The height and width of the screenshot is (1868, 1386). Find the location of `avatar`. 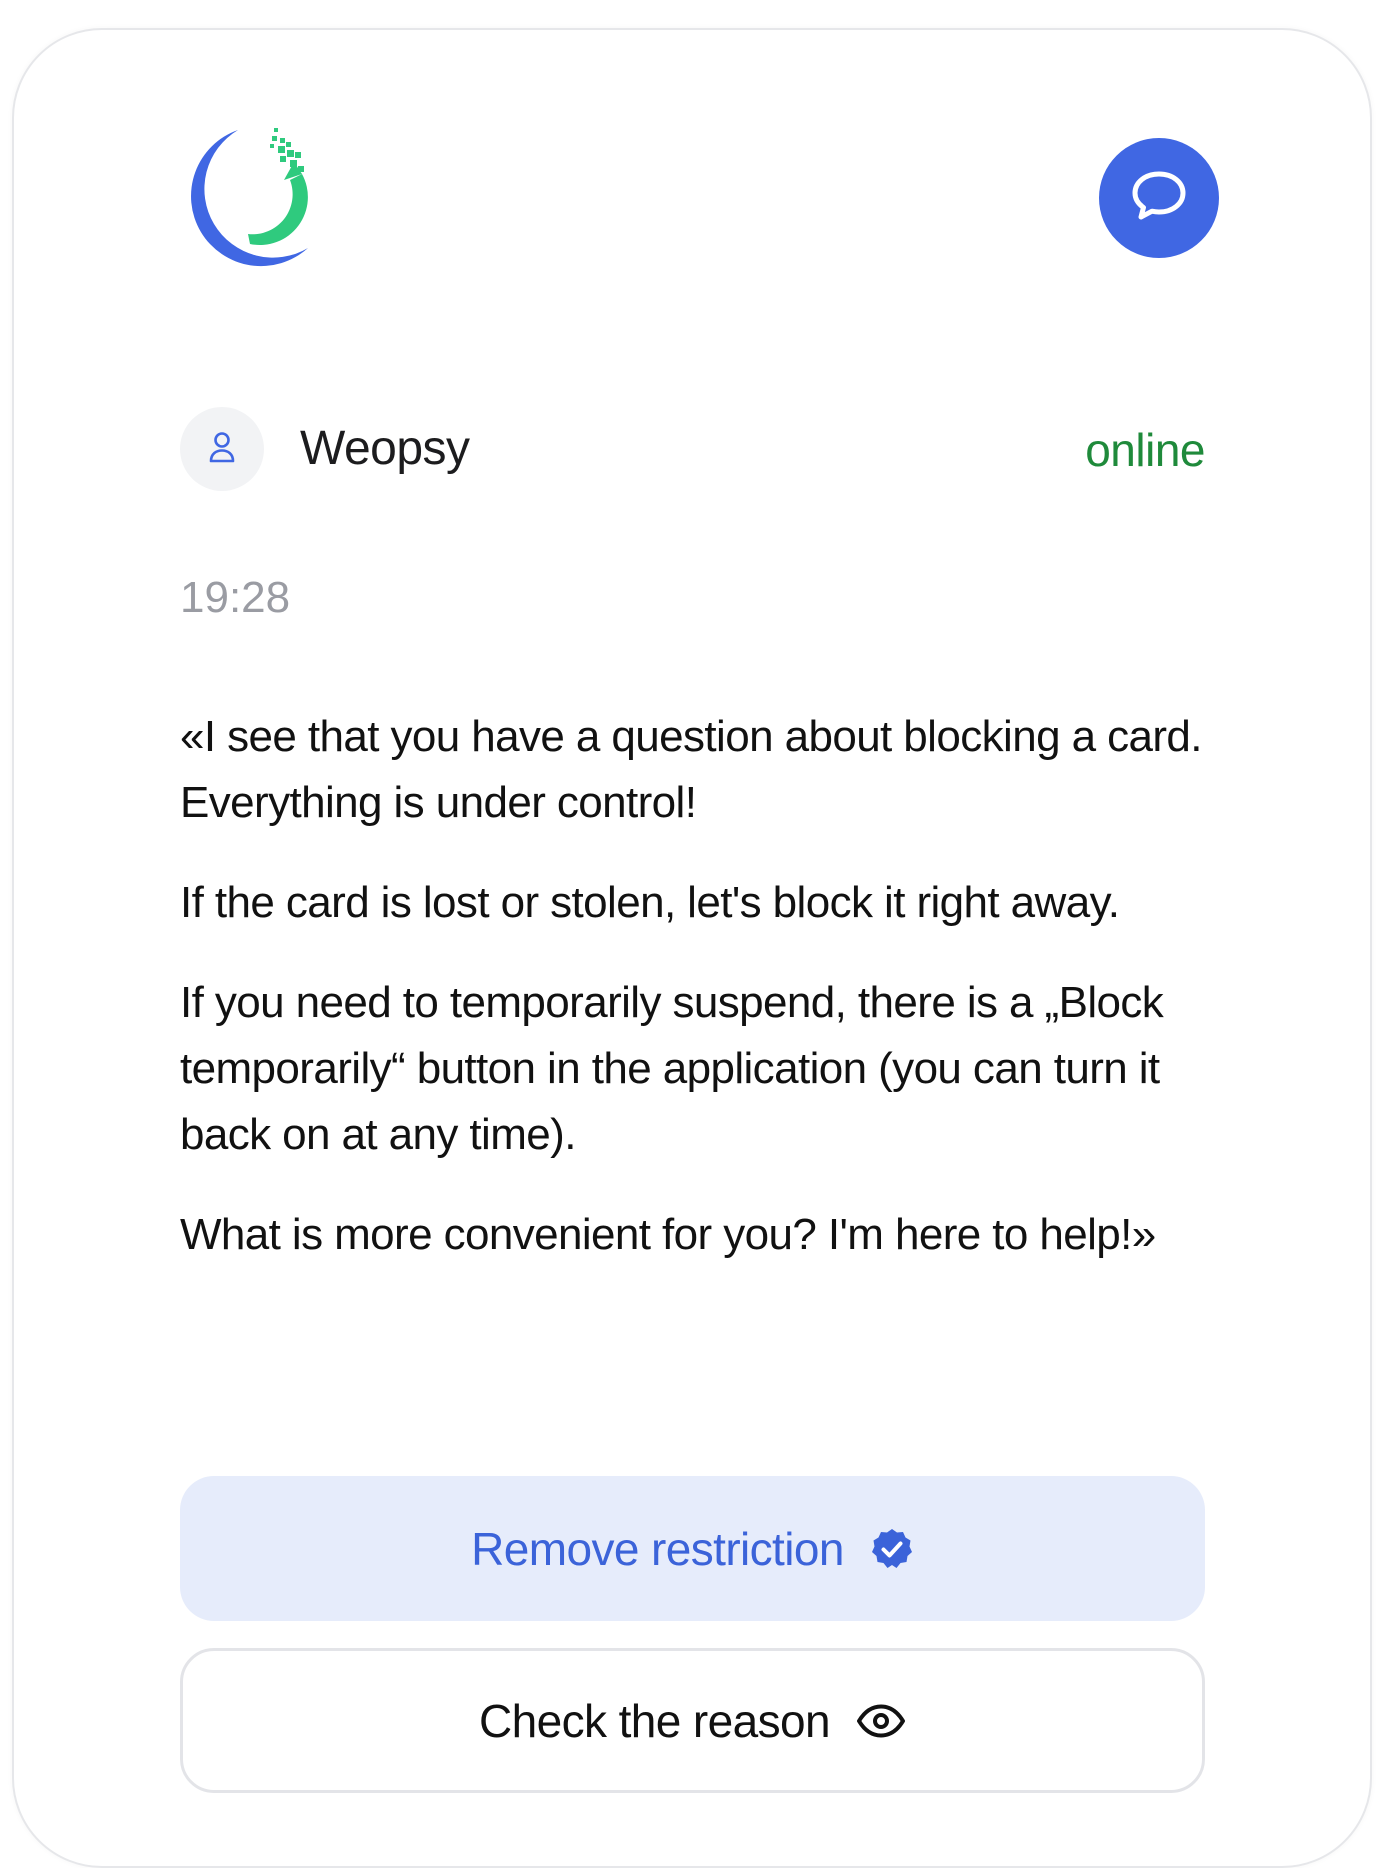

avatar is located at coordinates (222, 449).